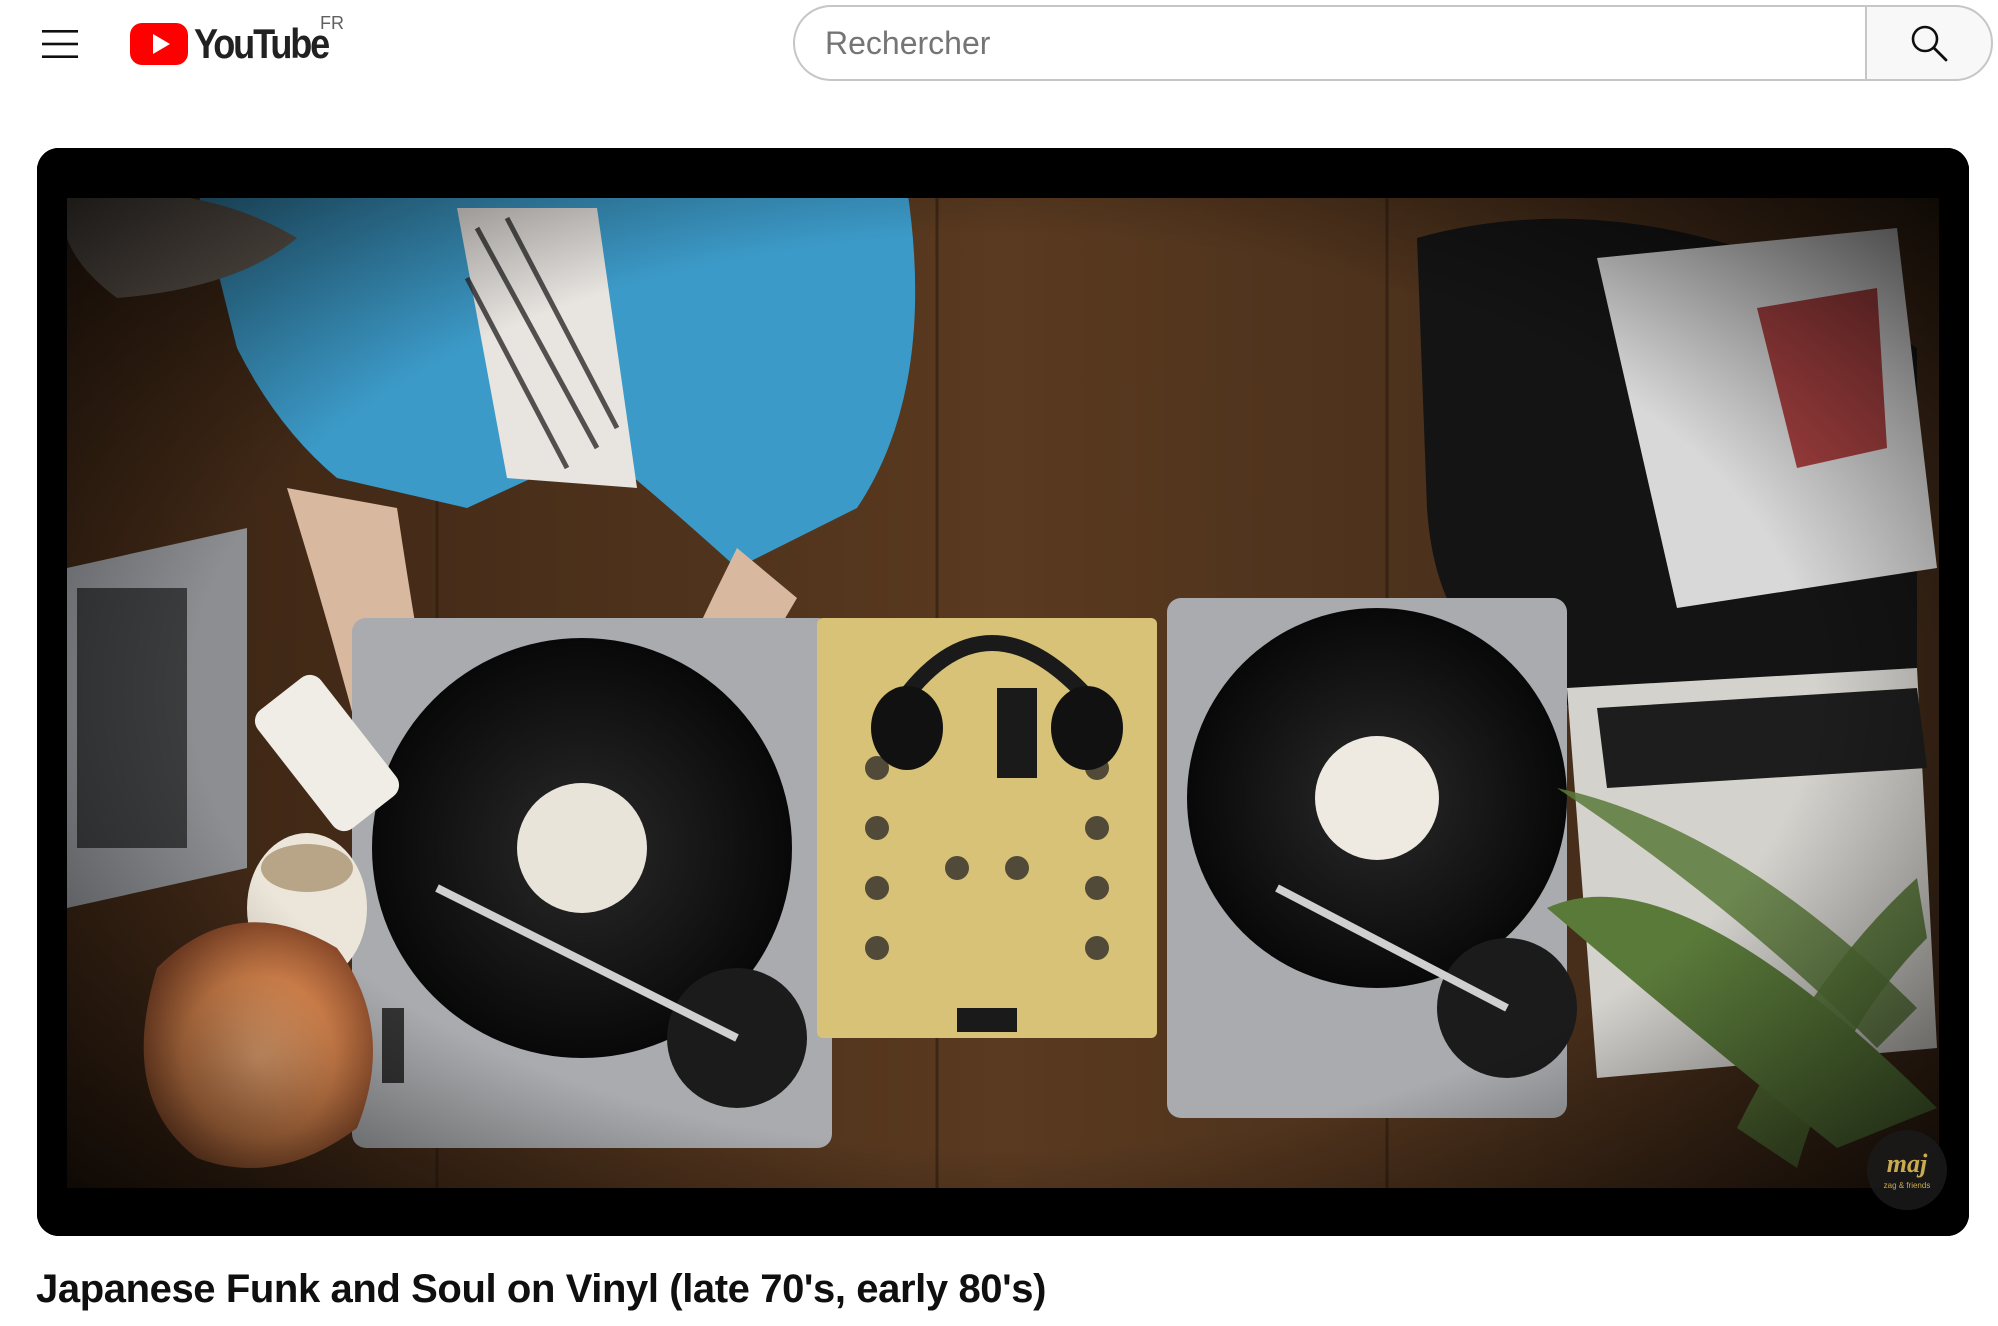  Describe the element at coordinates (159, 44) in the screenshot. I see `youtube-play-icon` at that location.